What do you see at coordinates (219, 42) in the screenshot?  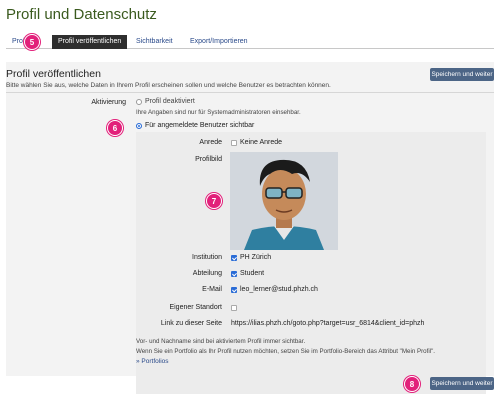 I see `tab-export-importieren: Export/Importieren` at bounding box center [219, 42].